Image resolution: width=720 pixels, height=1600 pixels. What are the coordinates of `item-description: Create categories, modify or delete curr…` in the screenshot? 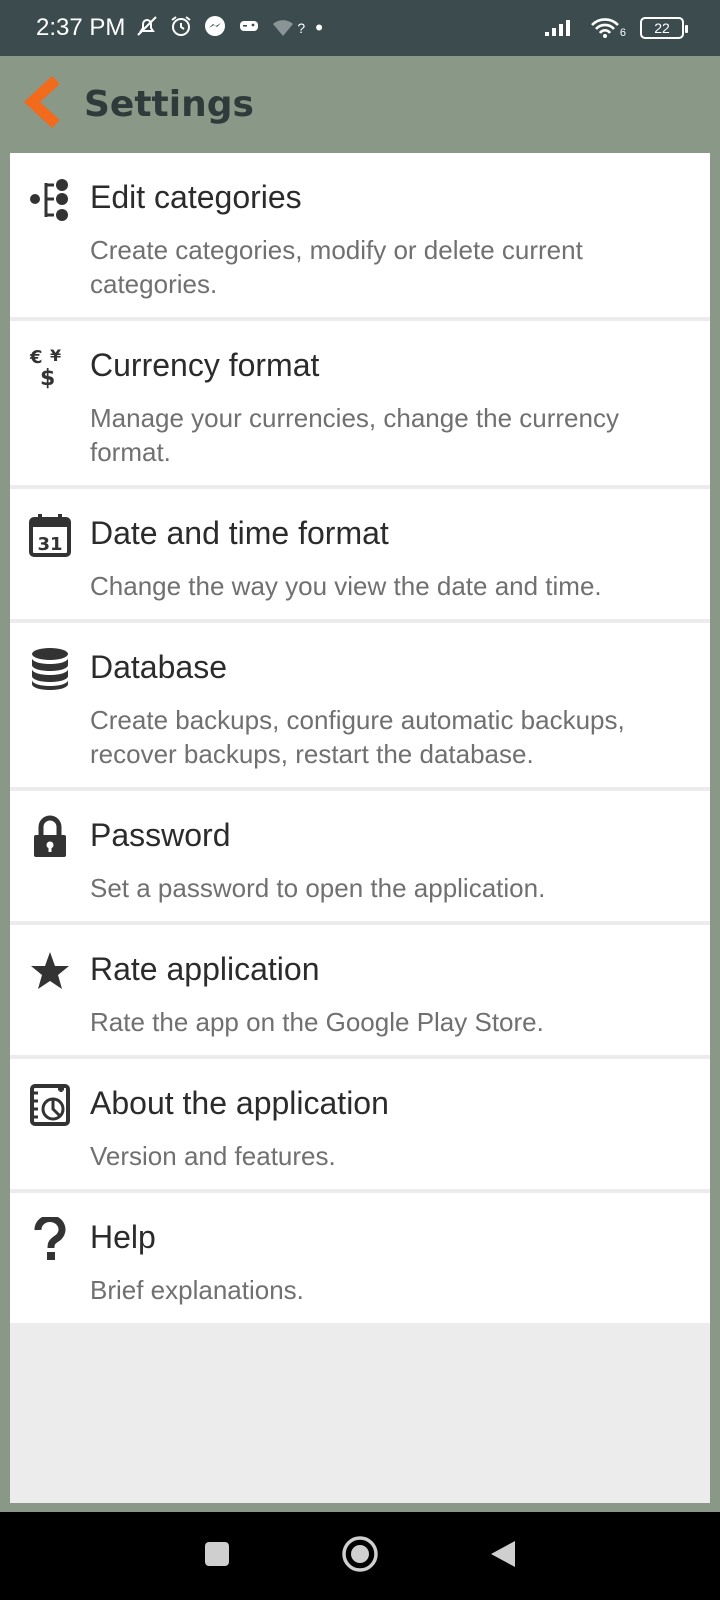 It's located at (336, 267).